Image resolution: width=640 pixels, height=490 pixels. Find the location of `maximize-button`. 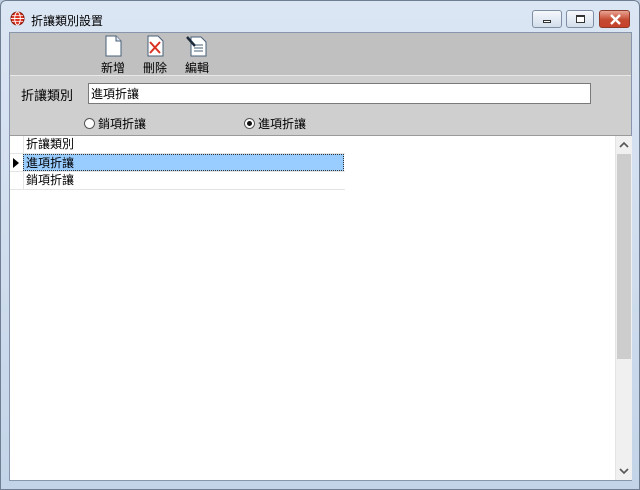

maximize-button is located at coordinates (580, 19).